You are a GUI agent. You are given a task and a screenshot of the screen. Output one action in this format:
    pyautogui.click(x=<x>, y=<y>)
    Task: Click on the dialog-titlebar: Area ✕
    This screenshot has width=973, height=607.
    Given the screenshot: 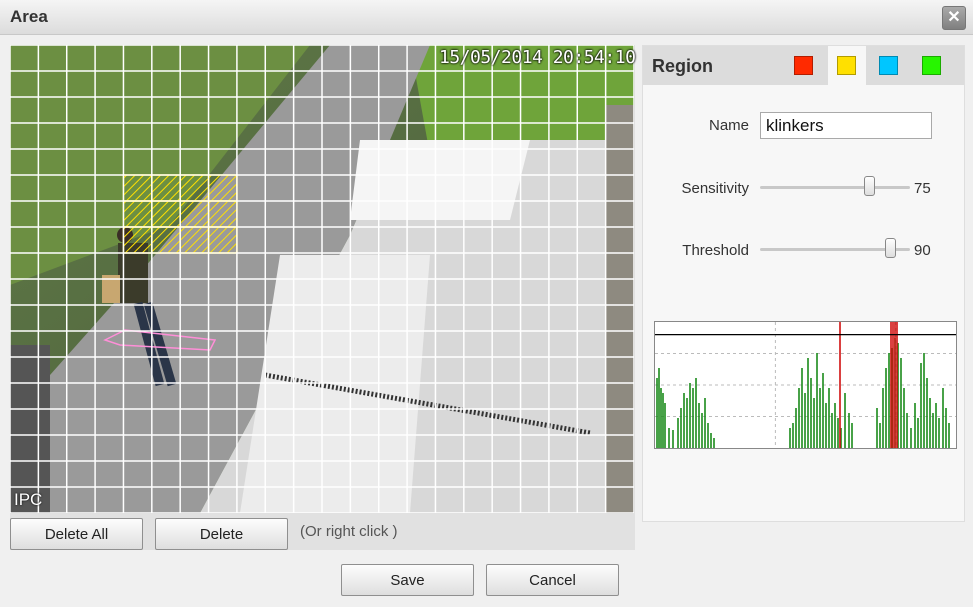 What is the action you would take?
    pyautogui.click(x=486, y=17)
    